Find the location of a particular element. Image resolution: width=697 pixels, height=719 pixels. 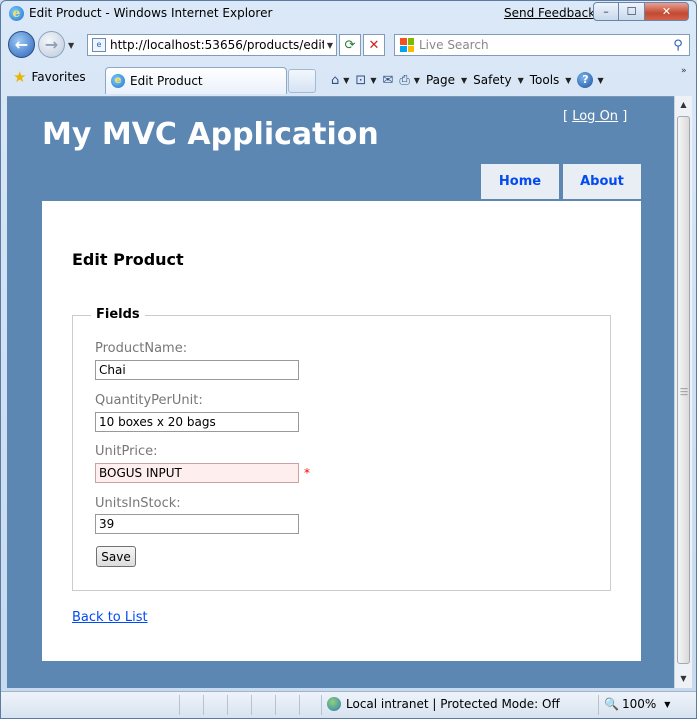

minimize-button: – is located at coordinates (606, 11).